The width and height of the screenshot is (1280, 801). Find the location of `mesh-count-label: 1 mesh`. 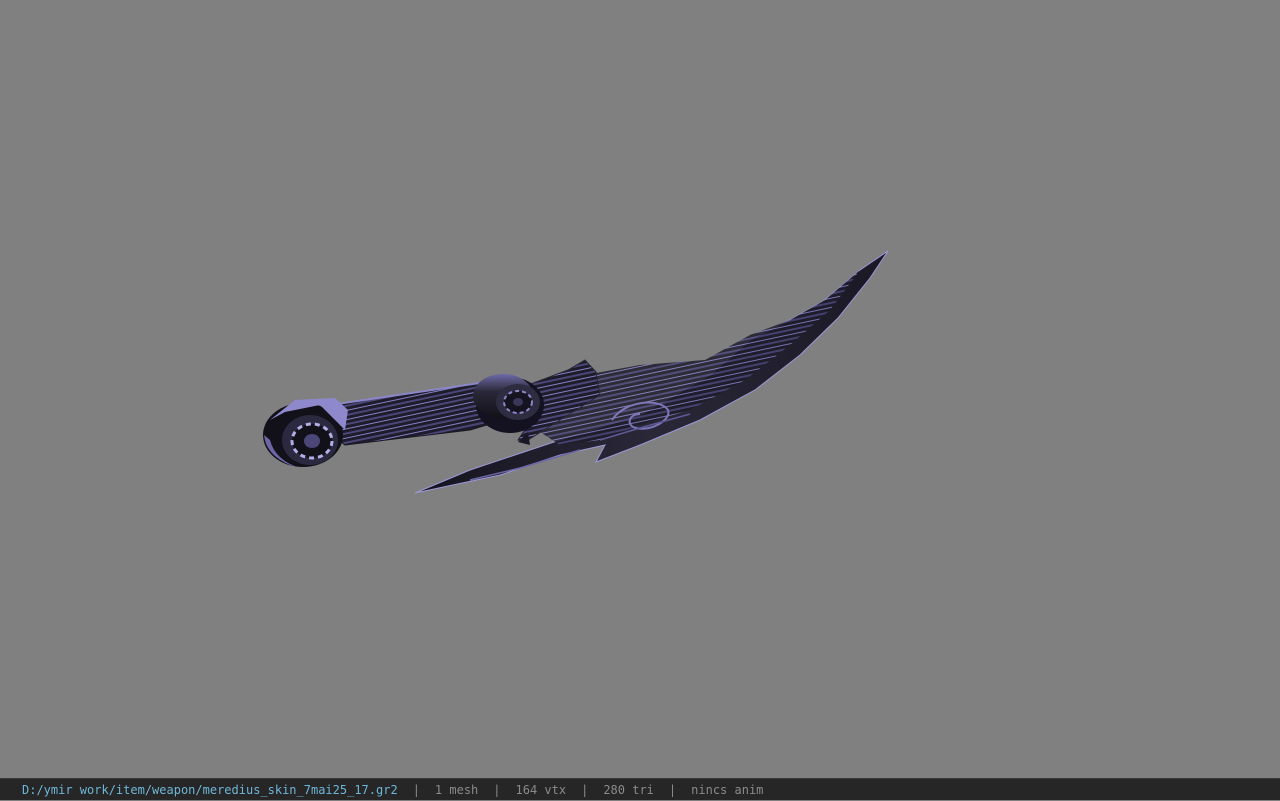

mesh-count-label: 1 mesh is located at coordinates (456, 789).